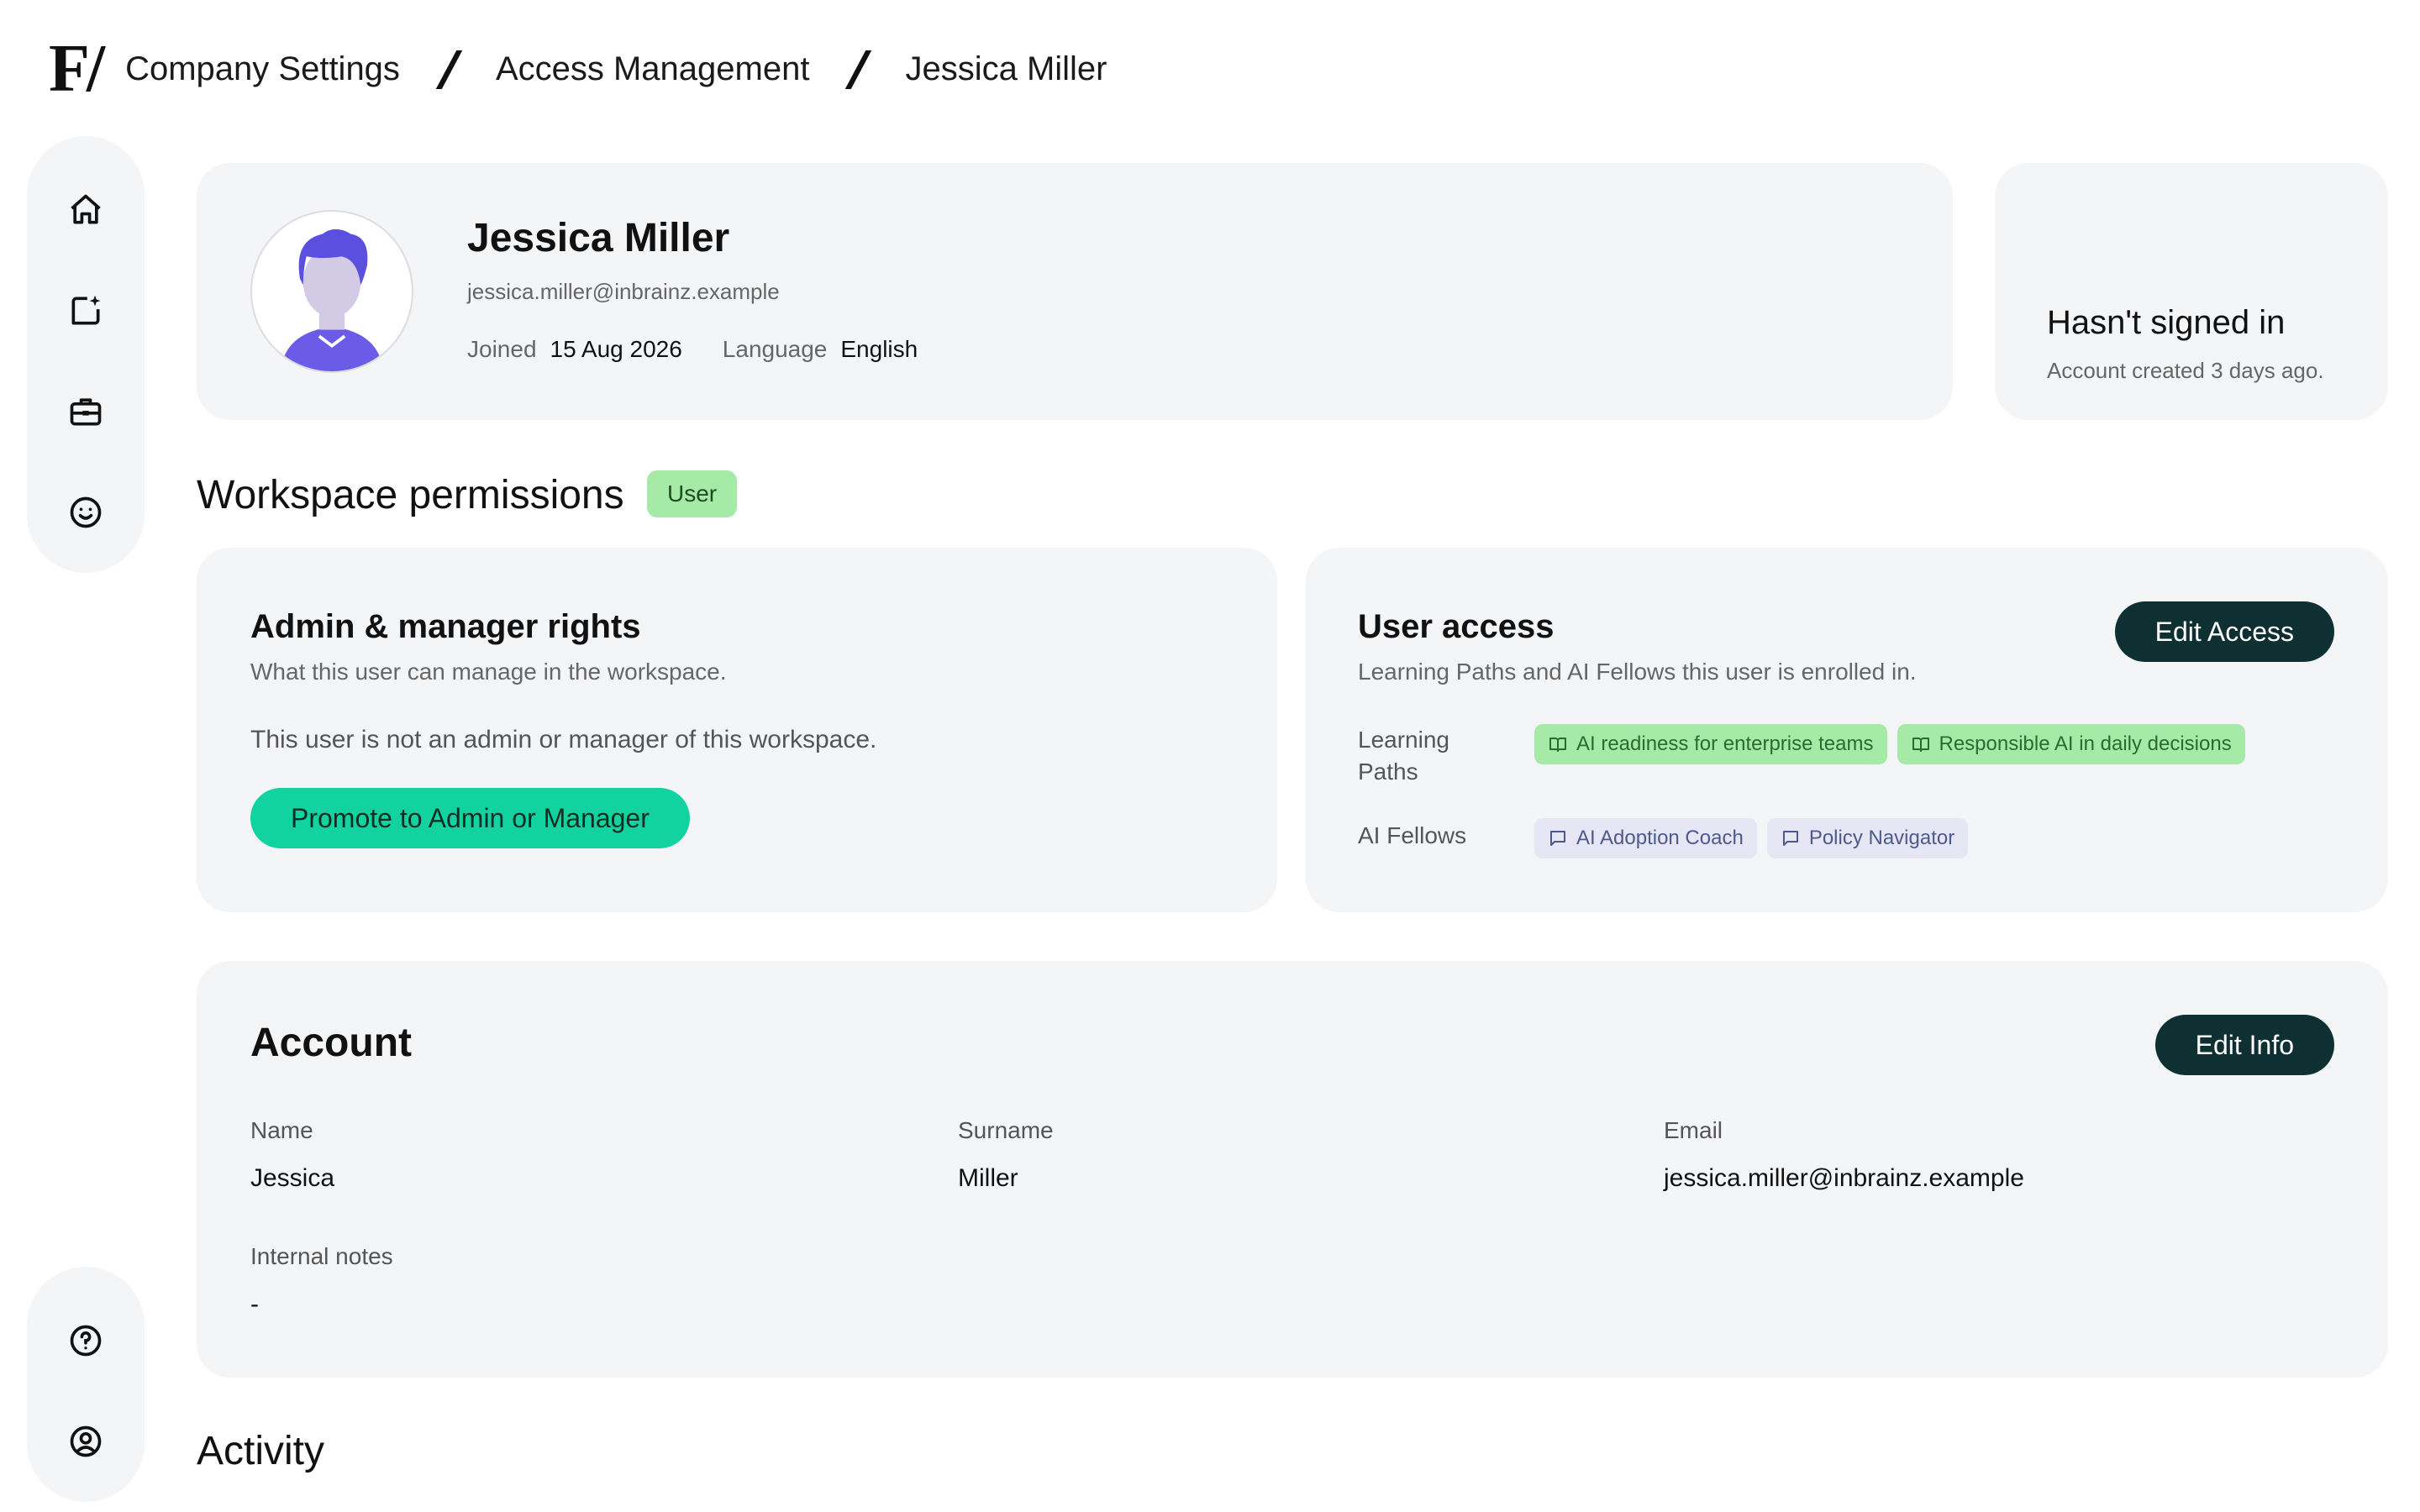 Image resolution: width=2420 pixels, height=1512 pixels. Describe the element at coordinates (85, 1340) in the screenshot. I see `help-icon` at that location.